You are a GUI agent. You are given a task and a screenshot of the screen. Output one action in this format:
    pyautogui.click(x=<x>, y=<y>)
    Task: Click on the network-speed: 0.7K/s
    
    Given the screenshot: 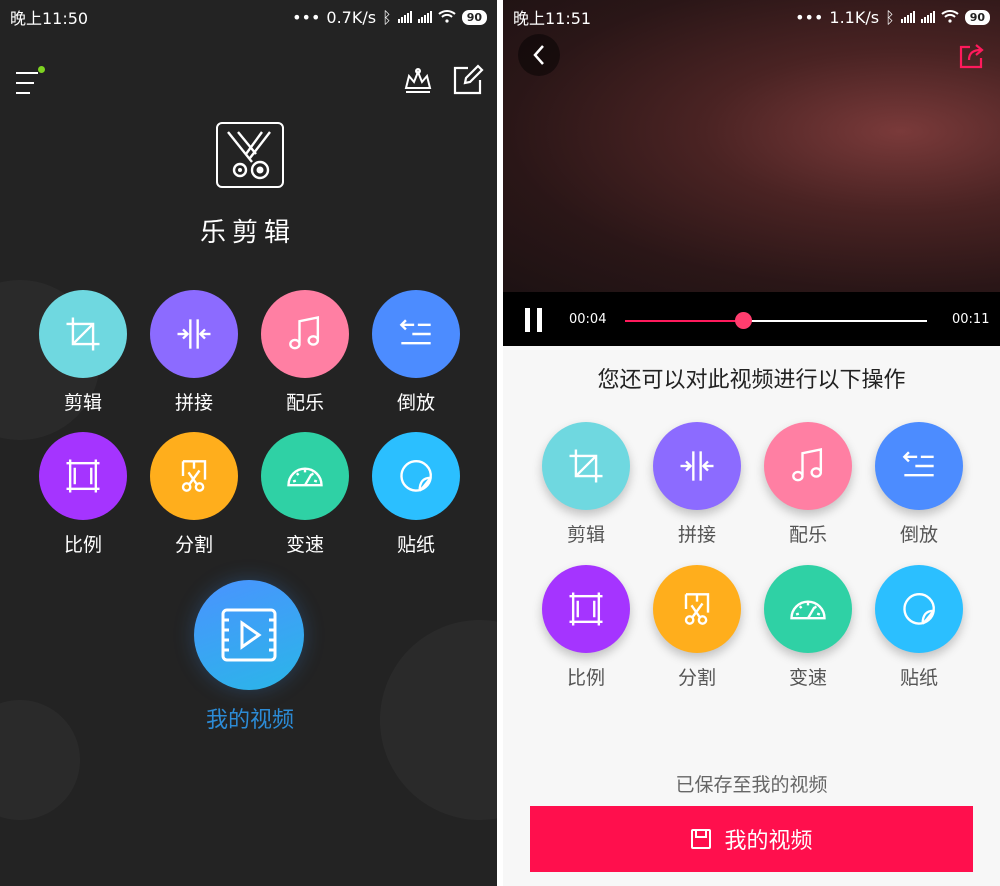 What is the action you would take?
    pyautogui.click(x=351, y=17)
    